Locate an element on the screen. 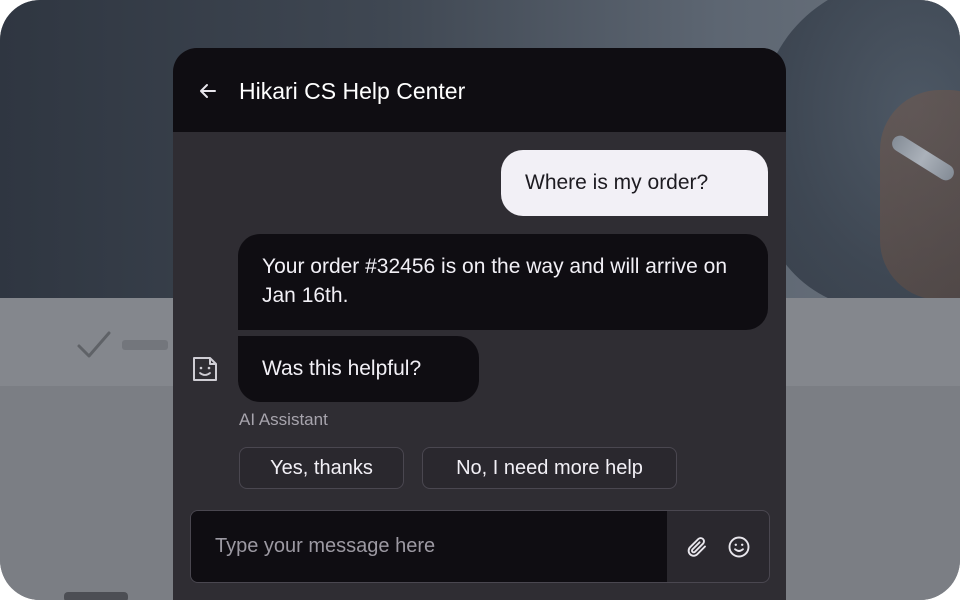 Image resolution: width=960 pixels, height=600 pixels. message-composer is located at coordinates (480, 546).